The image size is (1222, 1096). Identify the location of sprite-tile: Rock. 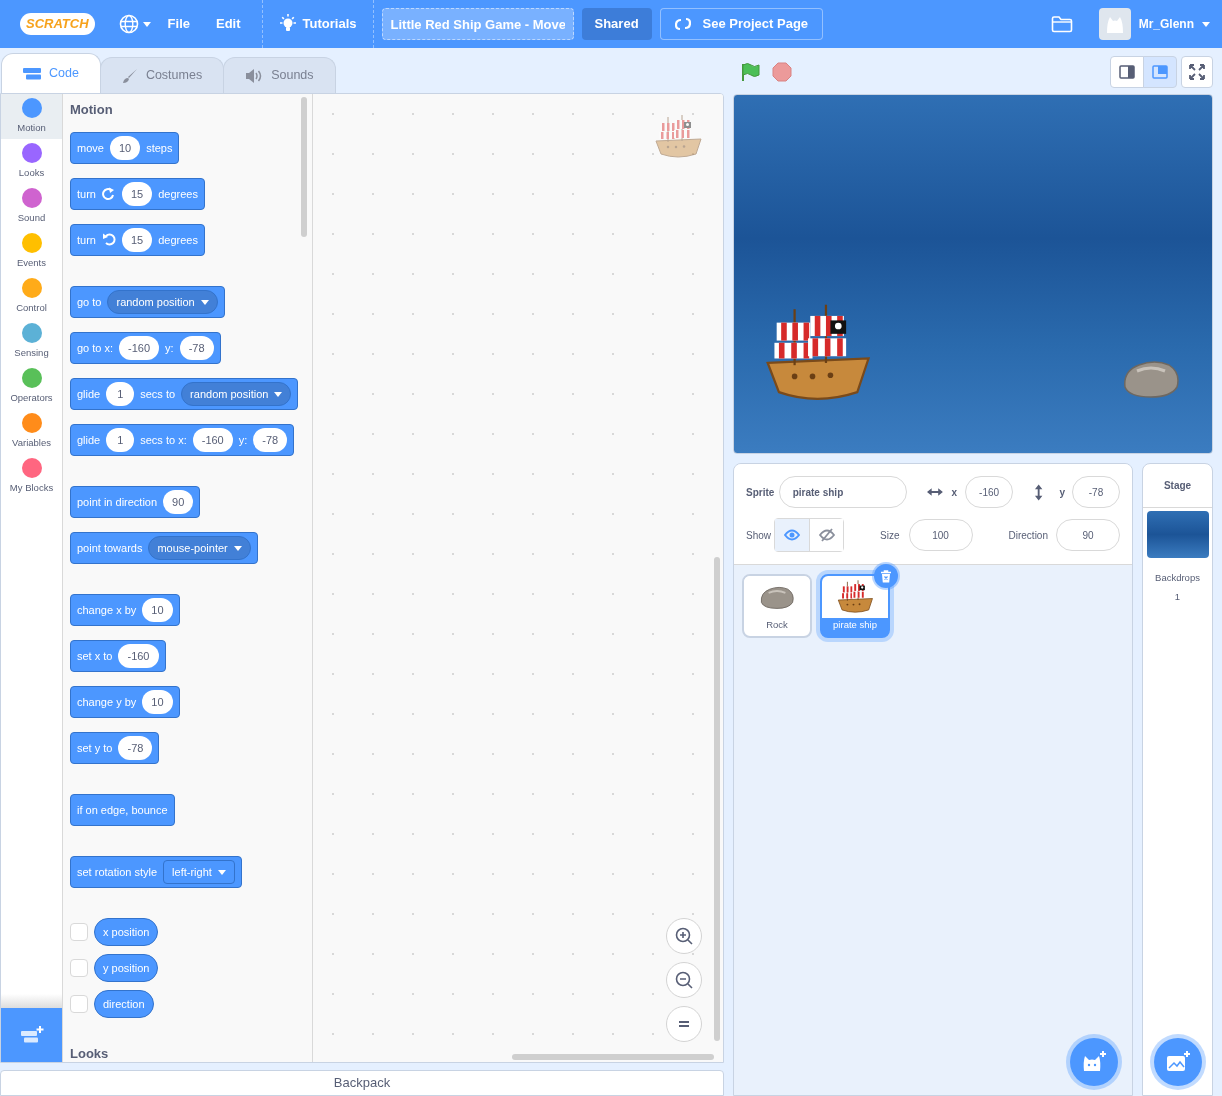
(777, 606).